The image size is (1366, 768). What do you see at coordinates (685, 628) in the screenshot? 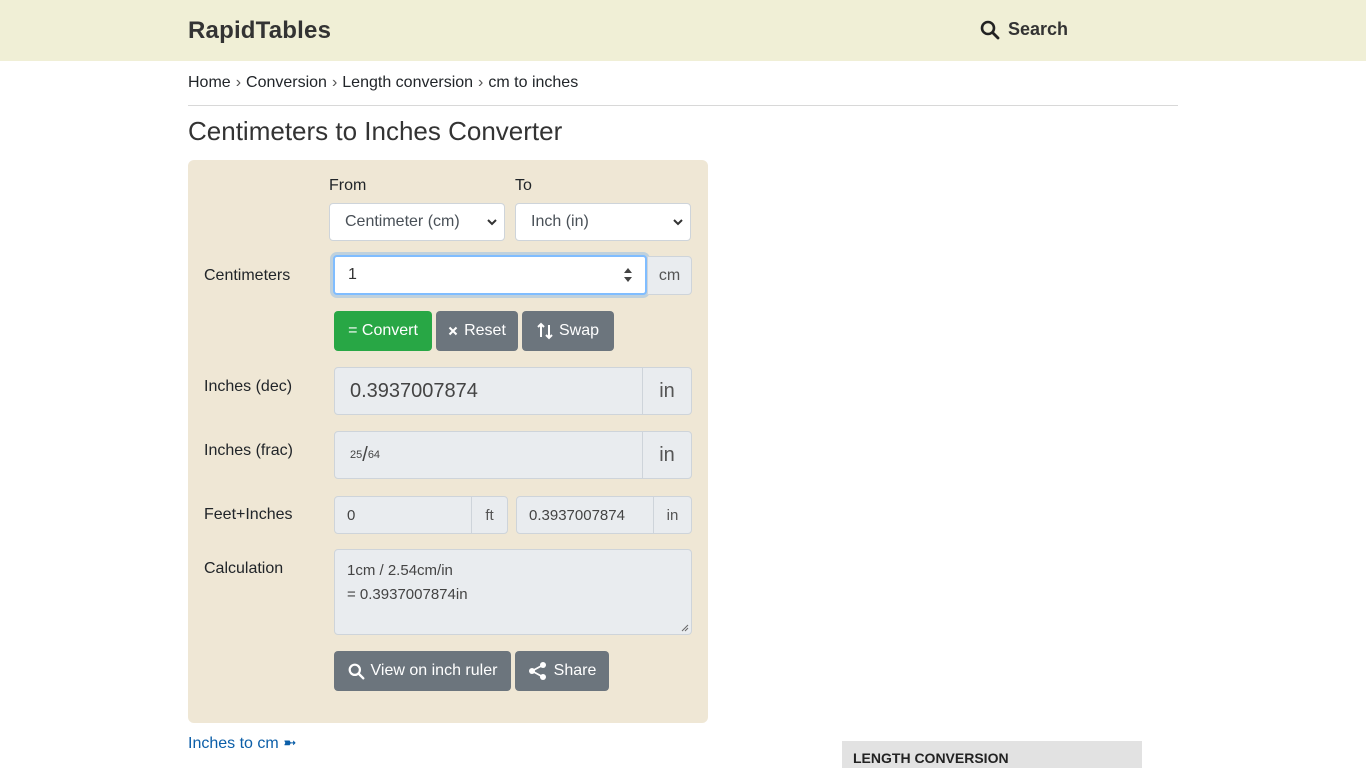
I see `resize-handle-icon` at bounding box center [685, 628].